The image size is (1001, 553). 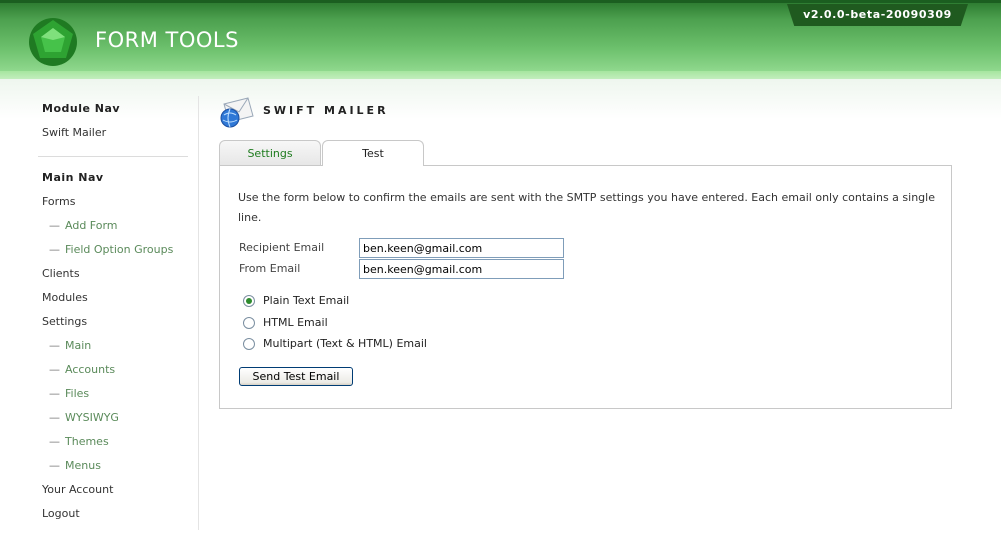 What do you see at coordinates (78, 345) in the screenshot?
I see `nav-sub-label: Main` at bounding box center [78, 345].